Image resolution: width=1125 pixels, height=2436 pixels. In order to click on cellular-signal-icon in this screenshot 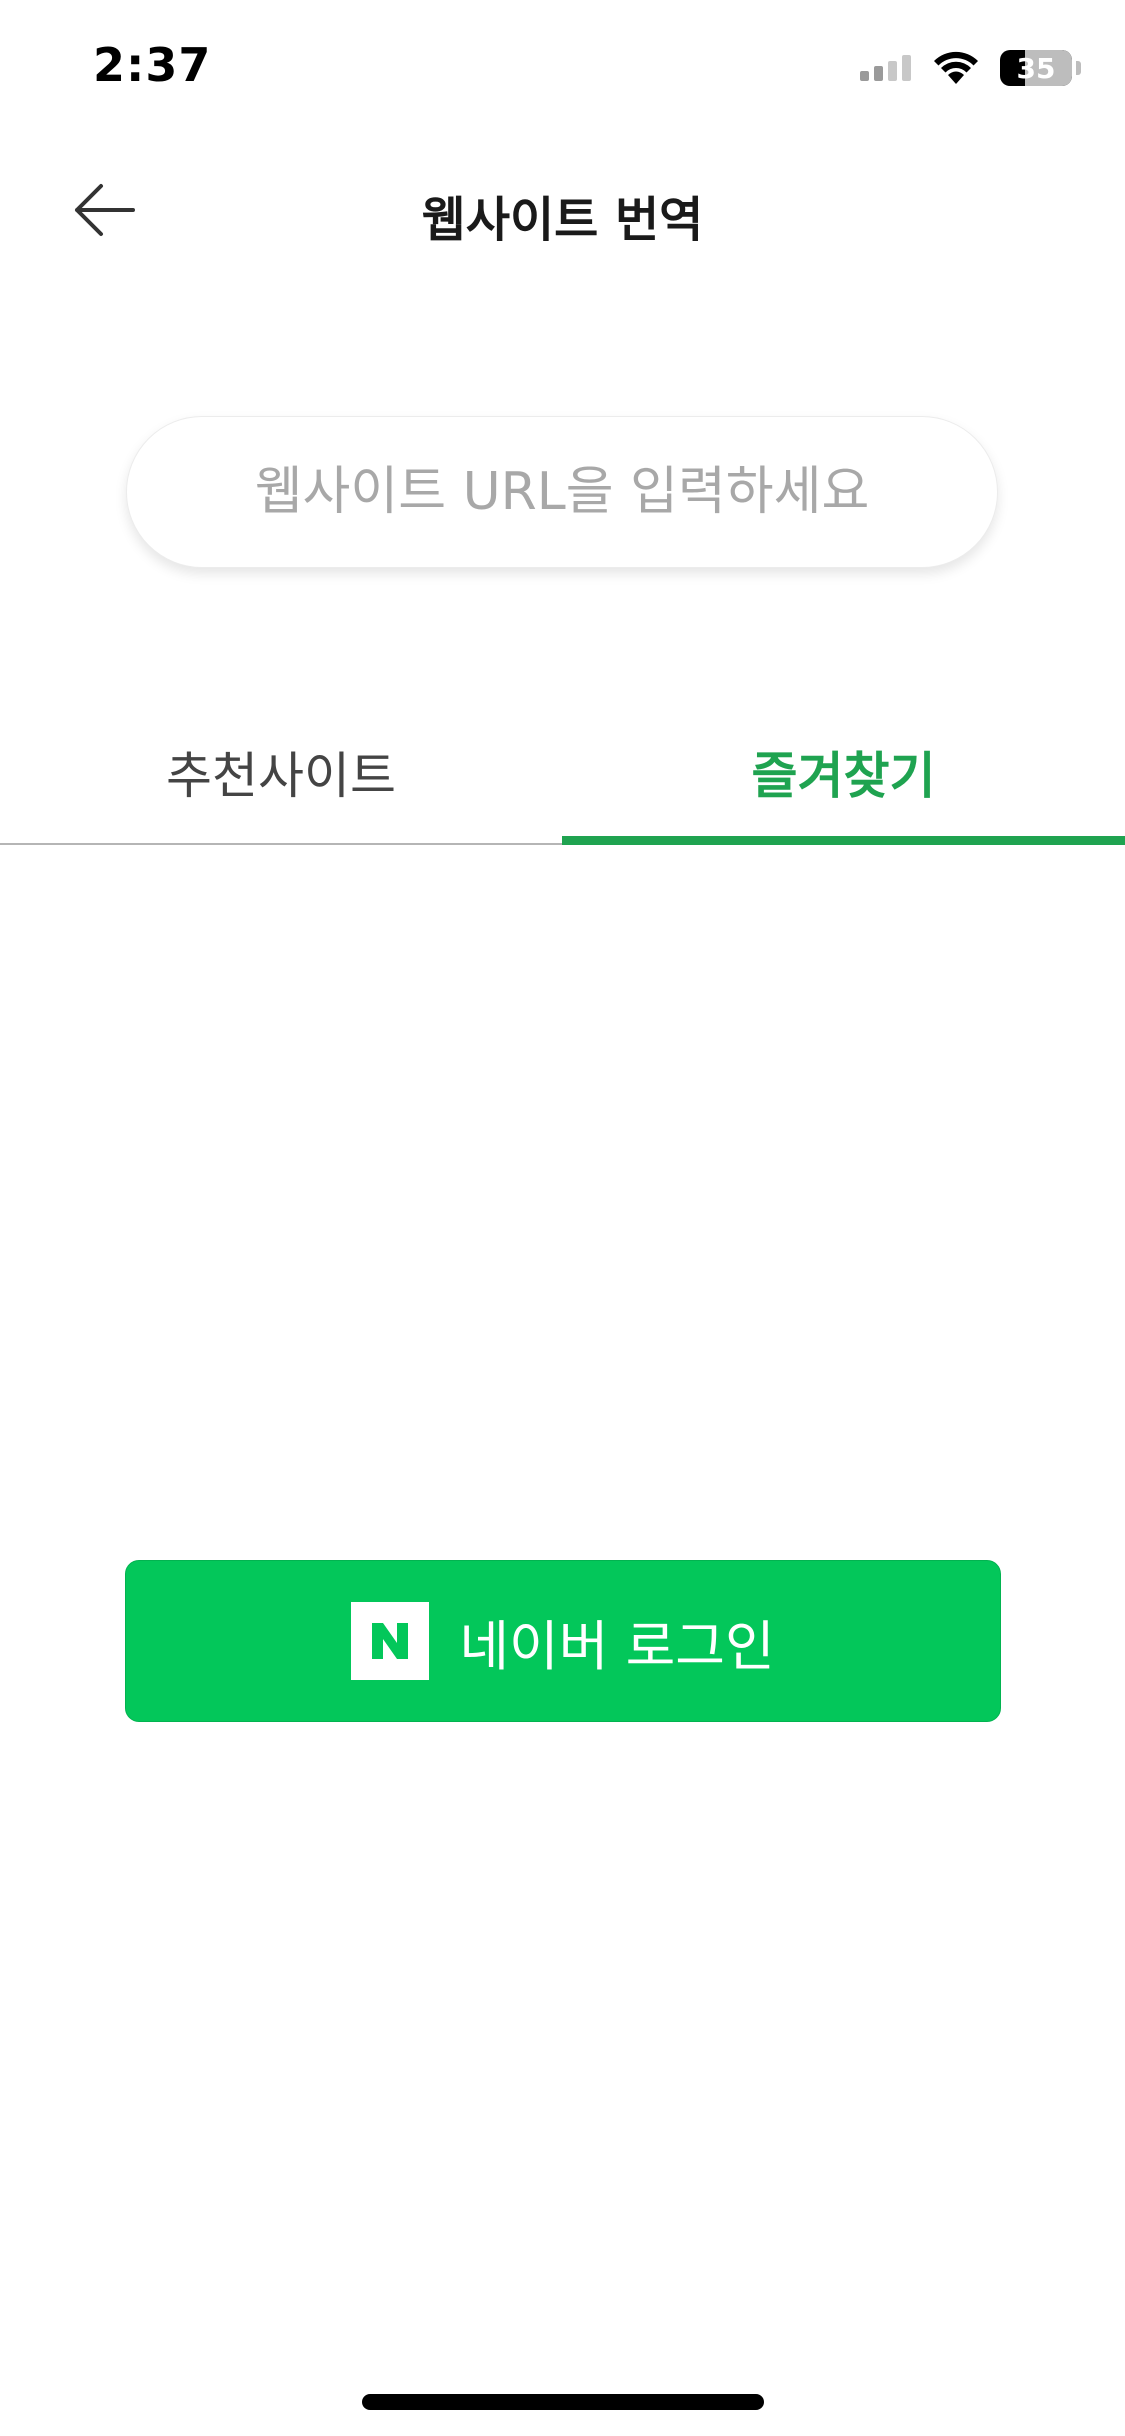, I will do `click(885, 68)`.